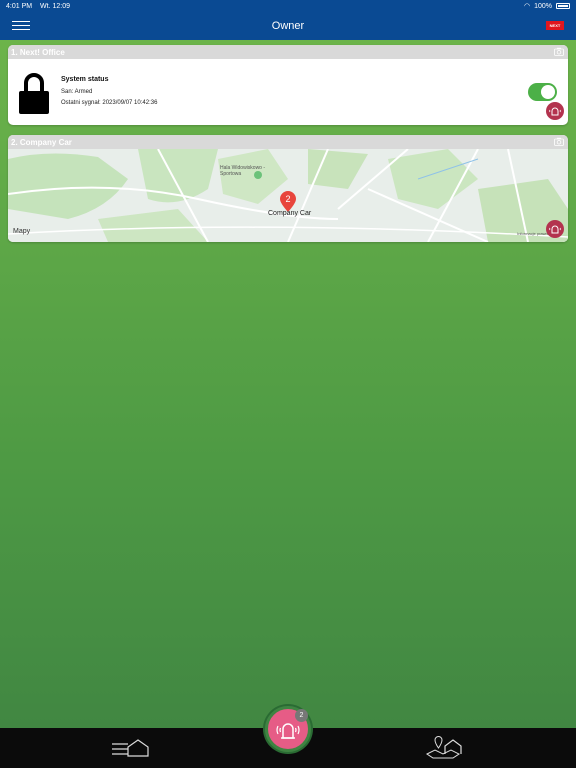  What do you see at coordinates (19, 6) in the screenshot?
I see `status-time: 4:01 PM` at bounding box center [19, 6].